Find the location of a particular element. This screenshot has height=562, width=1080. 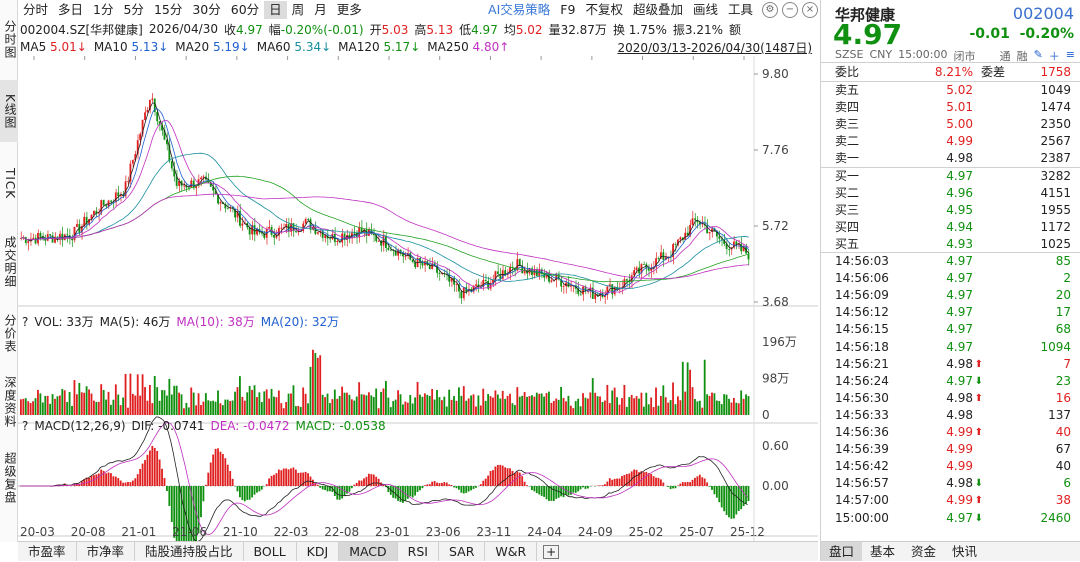

close-icon: × is located at coordinates (810, 10).